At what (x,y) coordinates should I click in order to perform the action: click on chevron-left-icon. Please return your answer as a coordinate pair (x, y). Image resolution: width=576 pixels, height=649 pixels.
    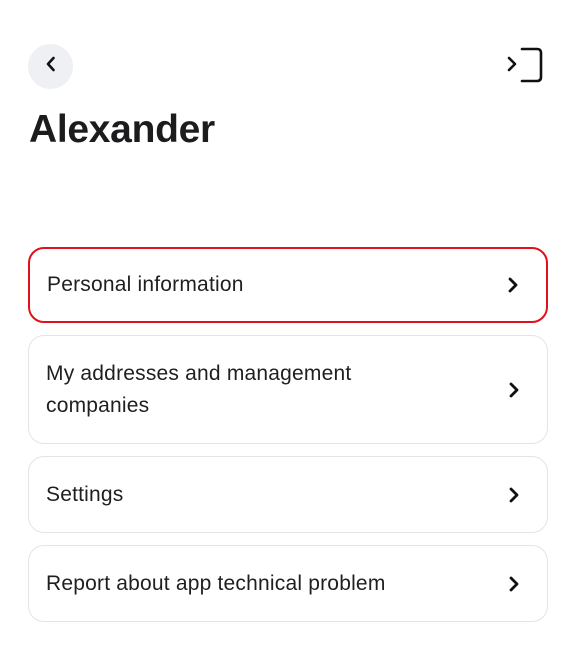
    Looking at the image, I should click on (51, 66).